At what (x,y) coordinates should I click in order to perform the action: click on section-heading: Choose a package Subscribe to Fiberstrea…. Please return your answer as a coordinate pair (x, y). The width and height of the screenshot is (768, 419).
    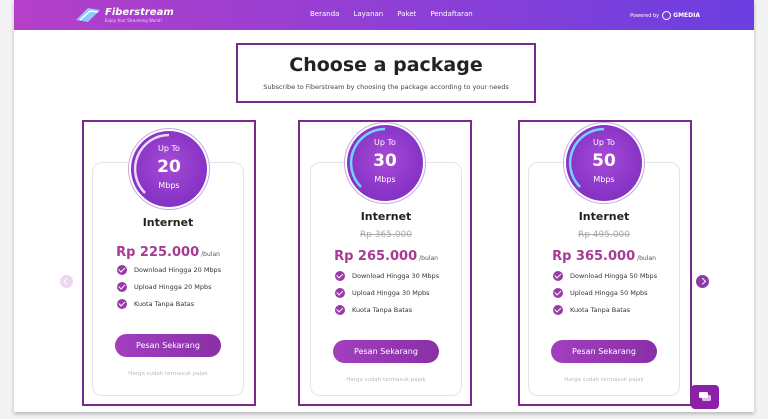
    Looking at the image, I should click on (386, 73).